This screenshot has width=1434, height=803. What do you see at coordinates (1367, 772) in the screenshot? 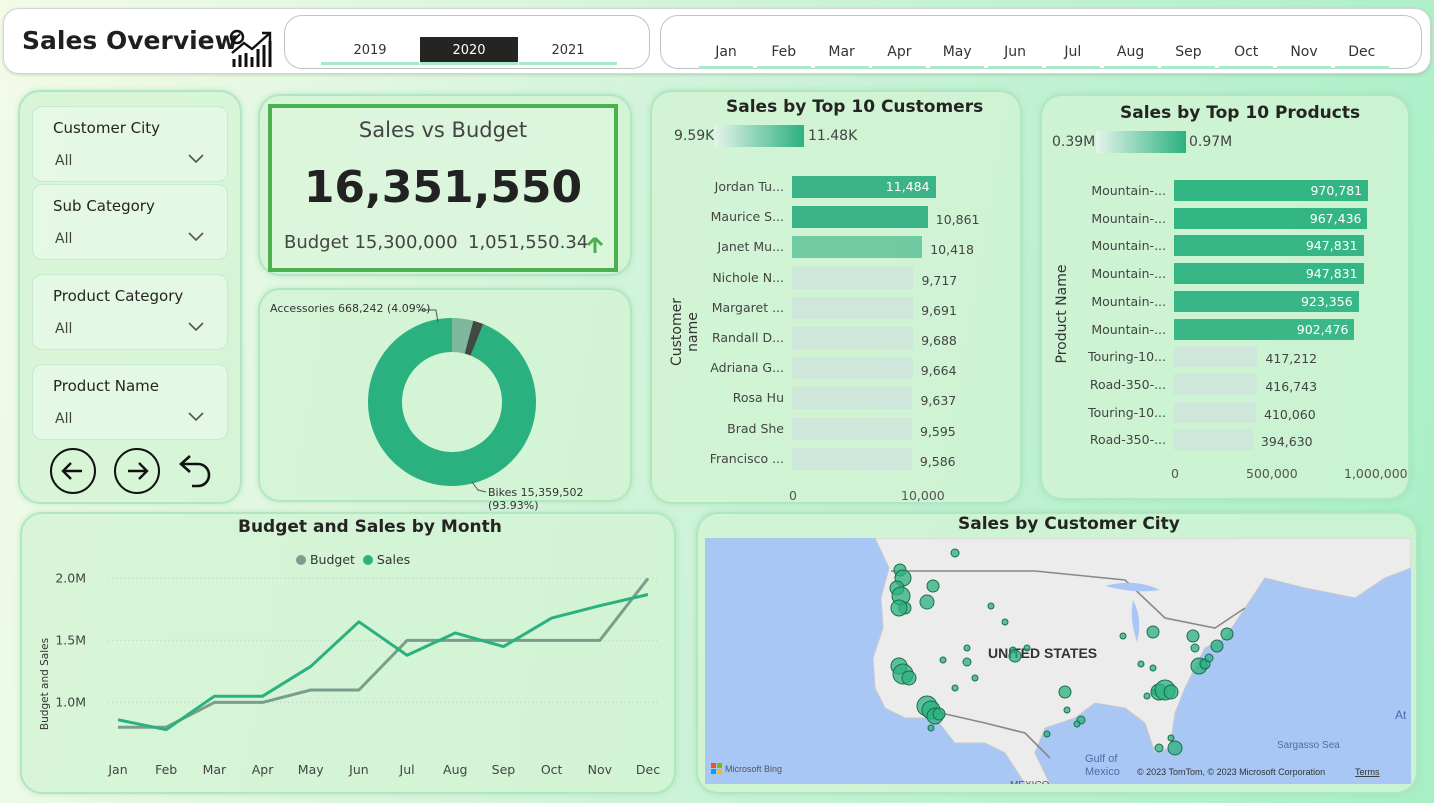
I see `map-terms-link: Terms` at bounding box center [1367, 772].